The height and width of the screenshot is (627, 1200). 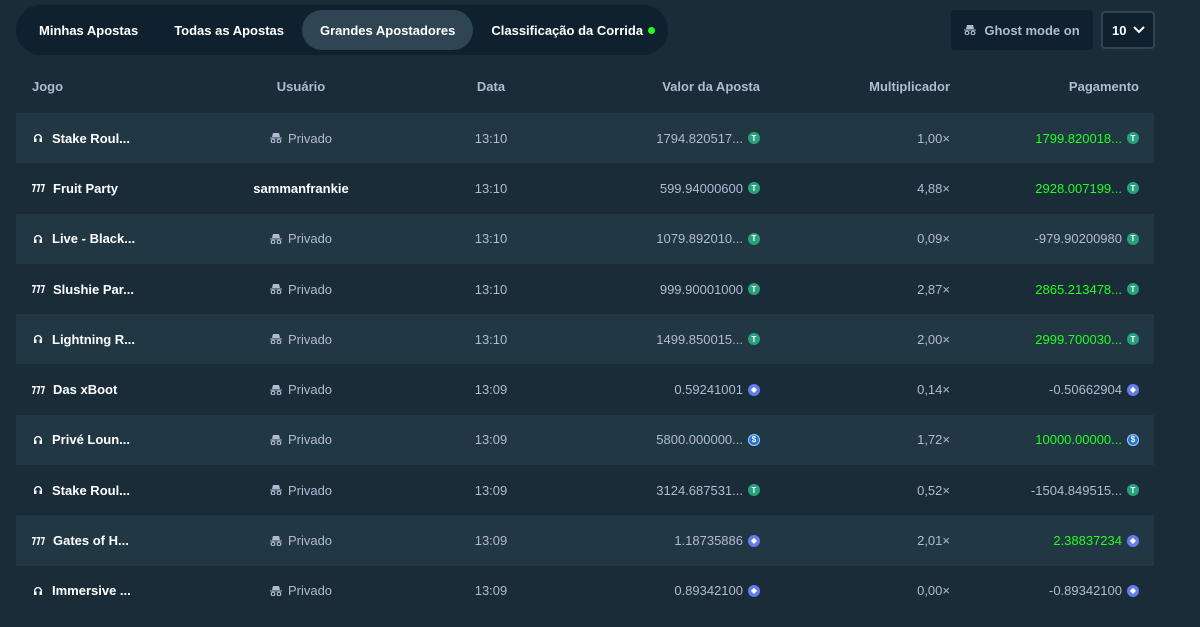 What do you see at coordinates (717, 540) in the screenshot?
I see `bet-amount-cell: 1.18735886 ◆` at bounding box center [717, 540].